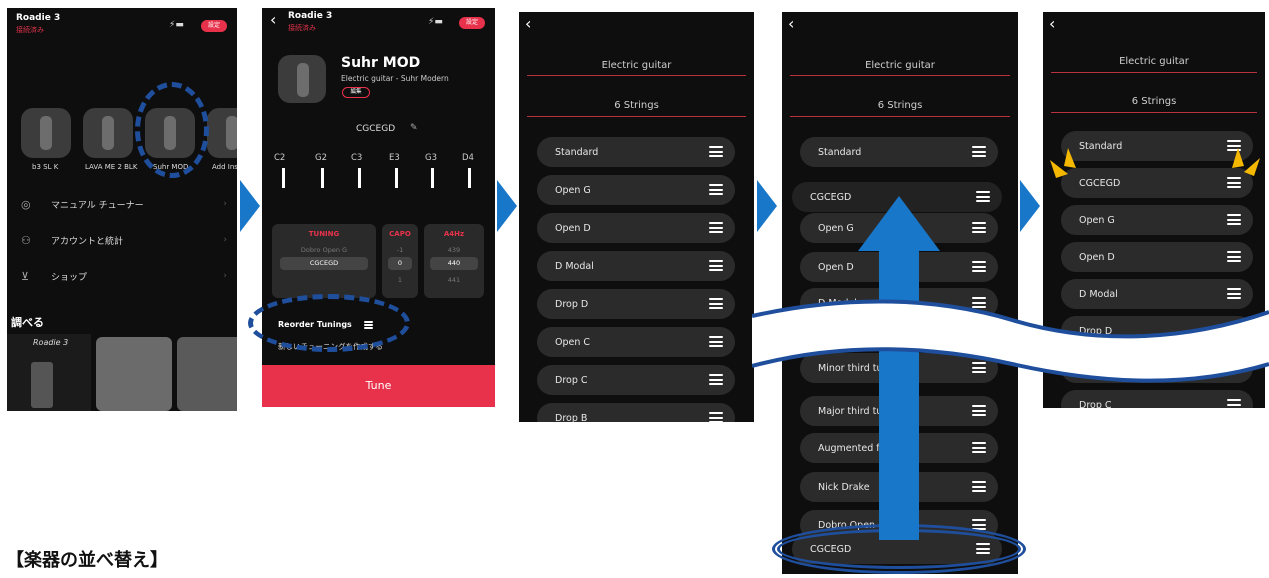 The image size is (1269, 578). I want to click on edit-icon: ✎, so click(414, 128).